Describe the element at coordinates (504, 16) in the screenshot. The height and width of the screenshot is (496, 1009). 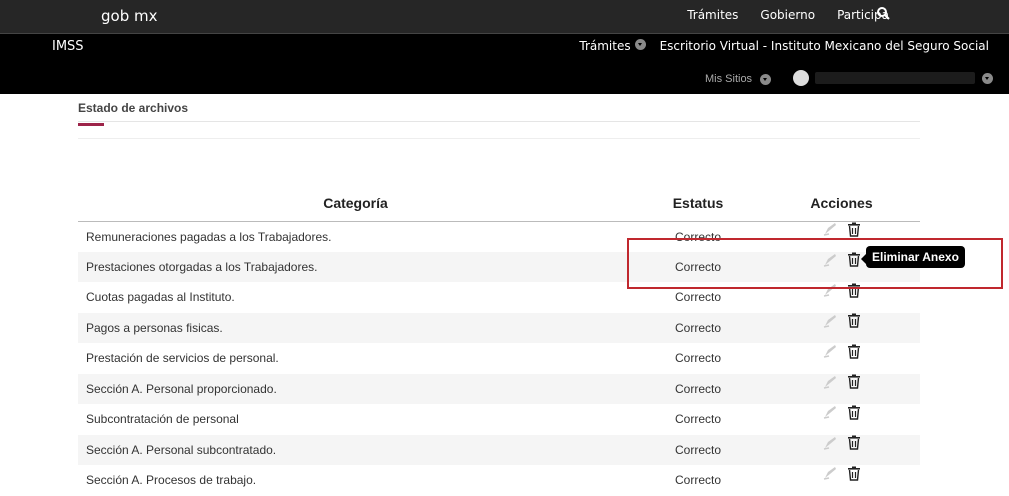
I see `top-navbar: gob mx Trámites Gobierno Participa` at that location.